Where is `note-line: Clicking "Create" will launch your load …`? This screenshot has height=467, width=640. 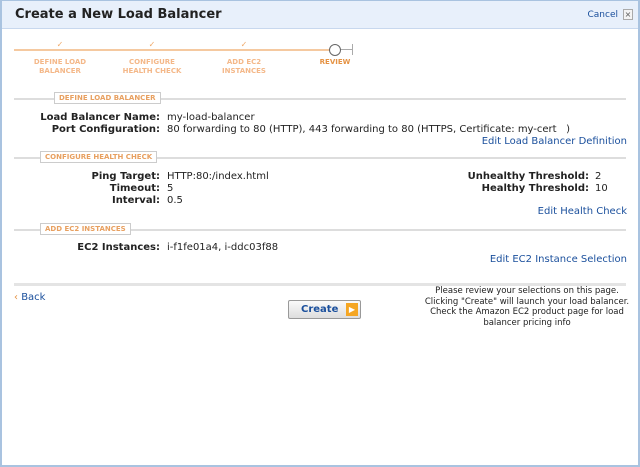 note-line: Clicking "Create" will launch your load … is located at coordinates (527, 301).